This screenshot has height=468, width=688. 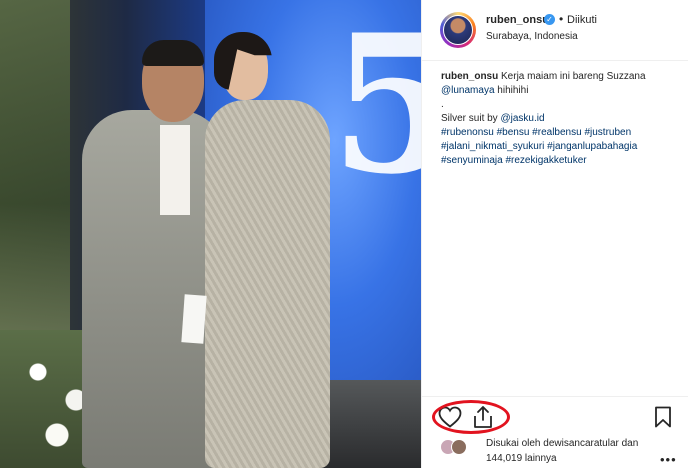 What do you see at coordinates (549, 19) in the screenshot?
I see `verified-badge-icon: ✓` at bounding box center [549, 19].